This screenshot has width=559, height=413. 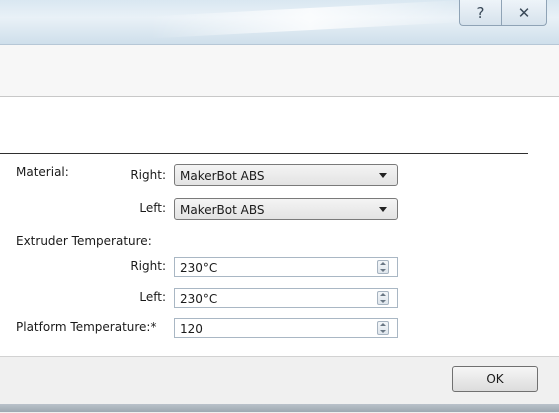 I want to click on title-bar-glare, so click(x=310, y=19).